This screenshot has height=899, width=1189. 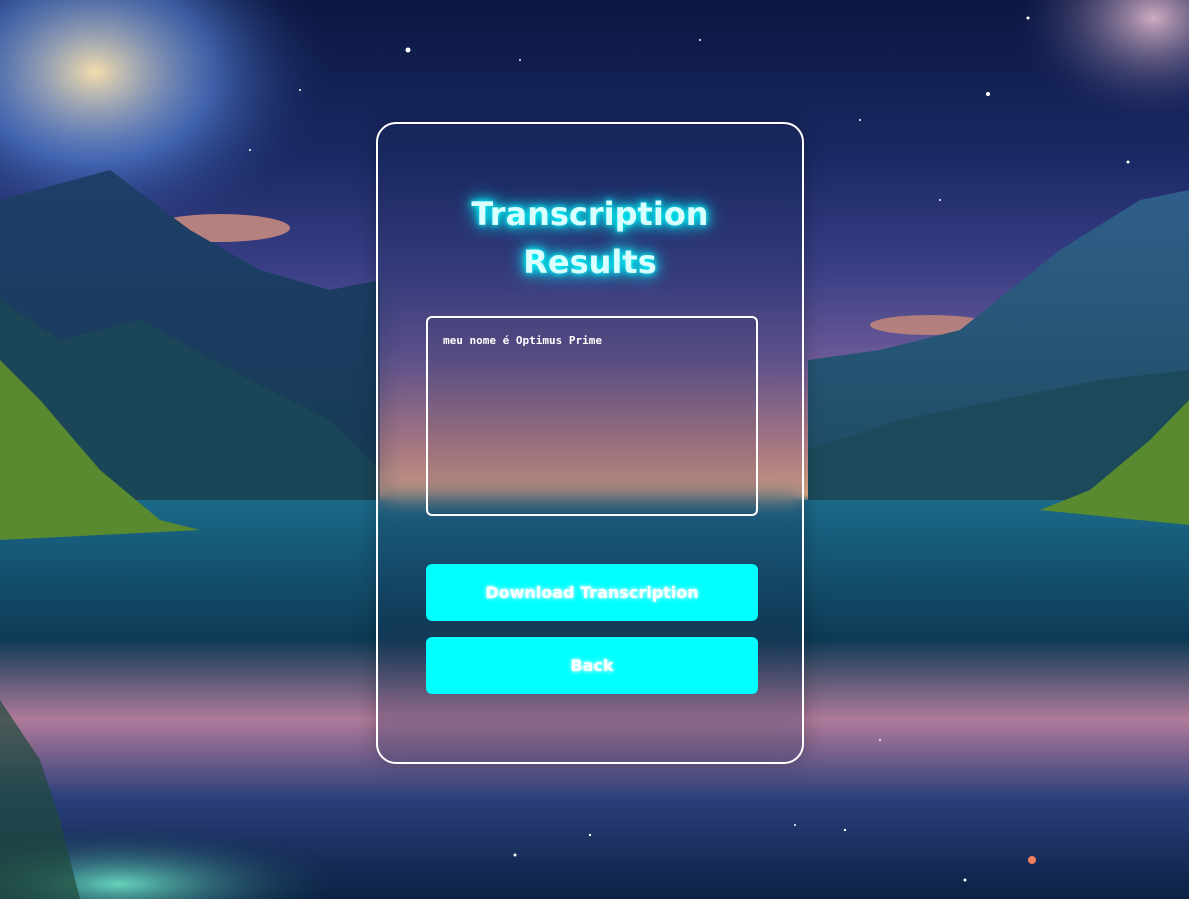 I want to click on download-transcription-button: Download Transcription, so click(x=592, y=592).